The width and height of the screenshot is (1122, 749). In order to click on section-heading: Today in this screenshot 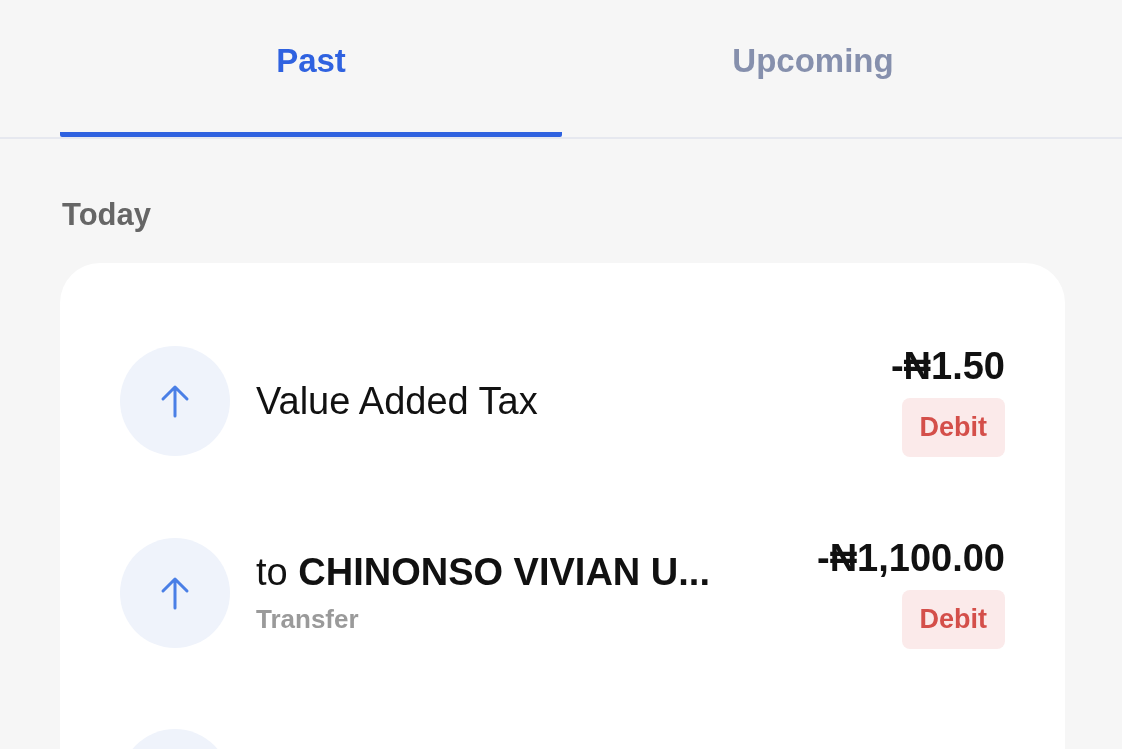, I will do `click(107, 215)`.